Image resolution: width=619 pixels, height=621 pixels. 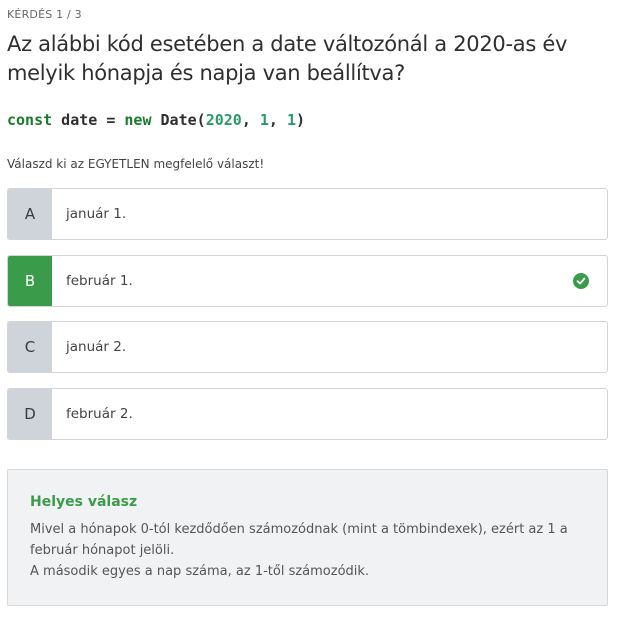 What do you see at coordinates (581, 281) in the screenshot?
I see `check-circle-icon` at bounding box center [581, 281].